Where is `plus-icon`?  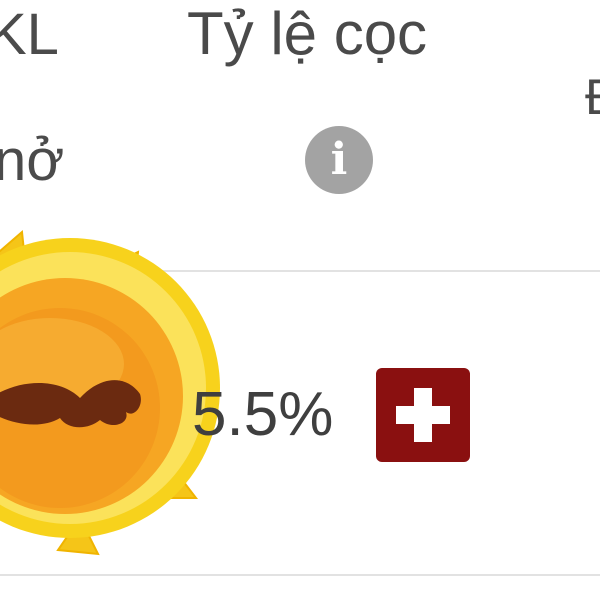 plus-icon is located at coordinates (423, 415).